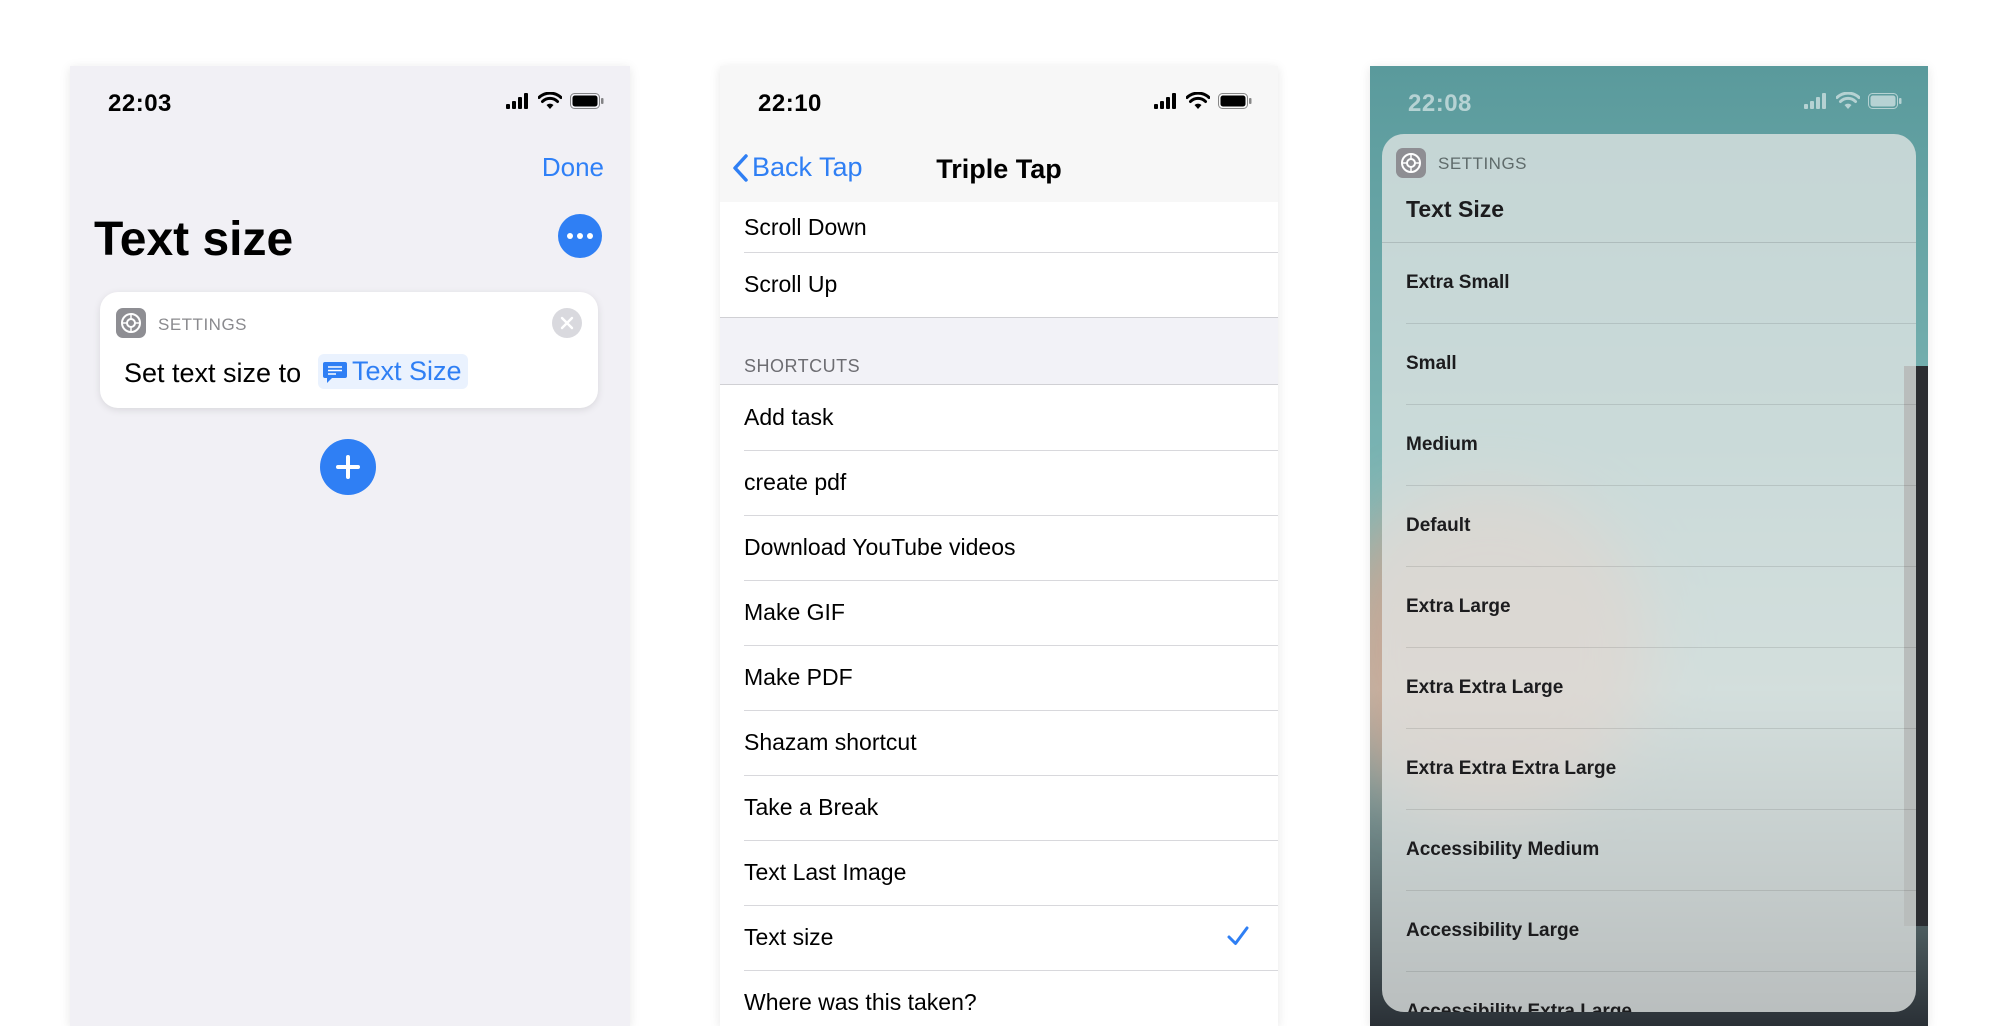  I want to click on close-icon, so click(567, 323).